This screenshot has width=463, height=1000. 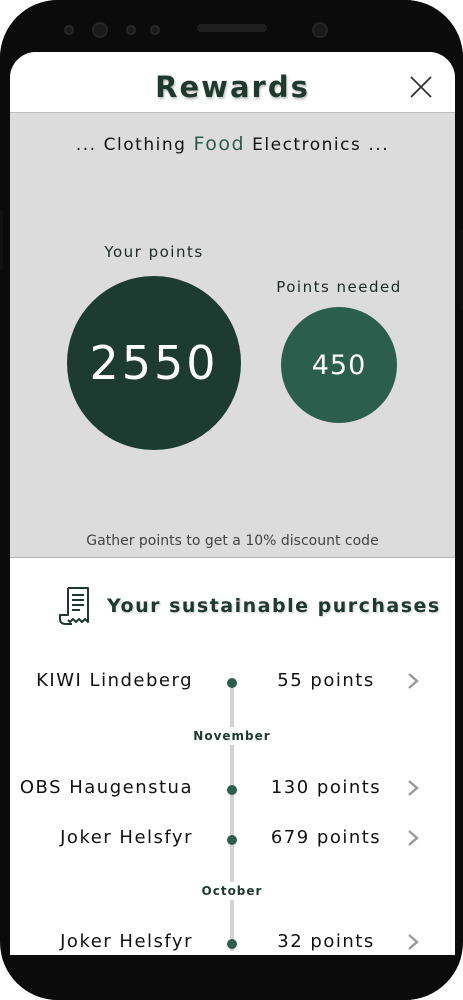 What do you see at coordinates (232, 816) in the screenshot?
I see `purchase-timeline` at bounding box center [232, 816].